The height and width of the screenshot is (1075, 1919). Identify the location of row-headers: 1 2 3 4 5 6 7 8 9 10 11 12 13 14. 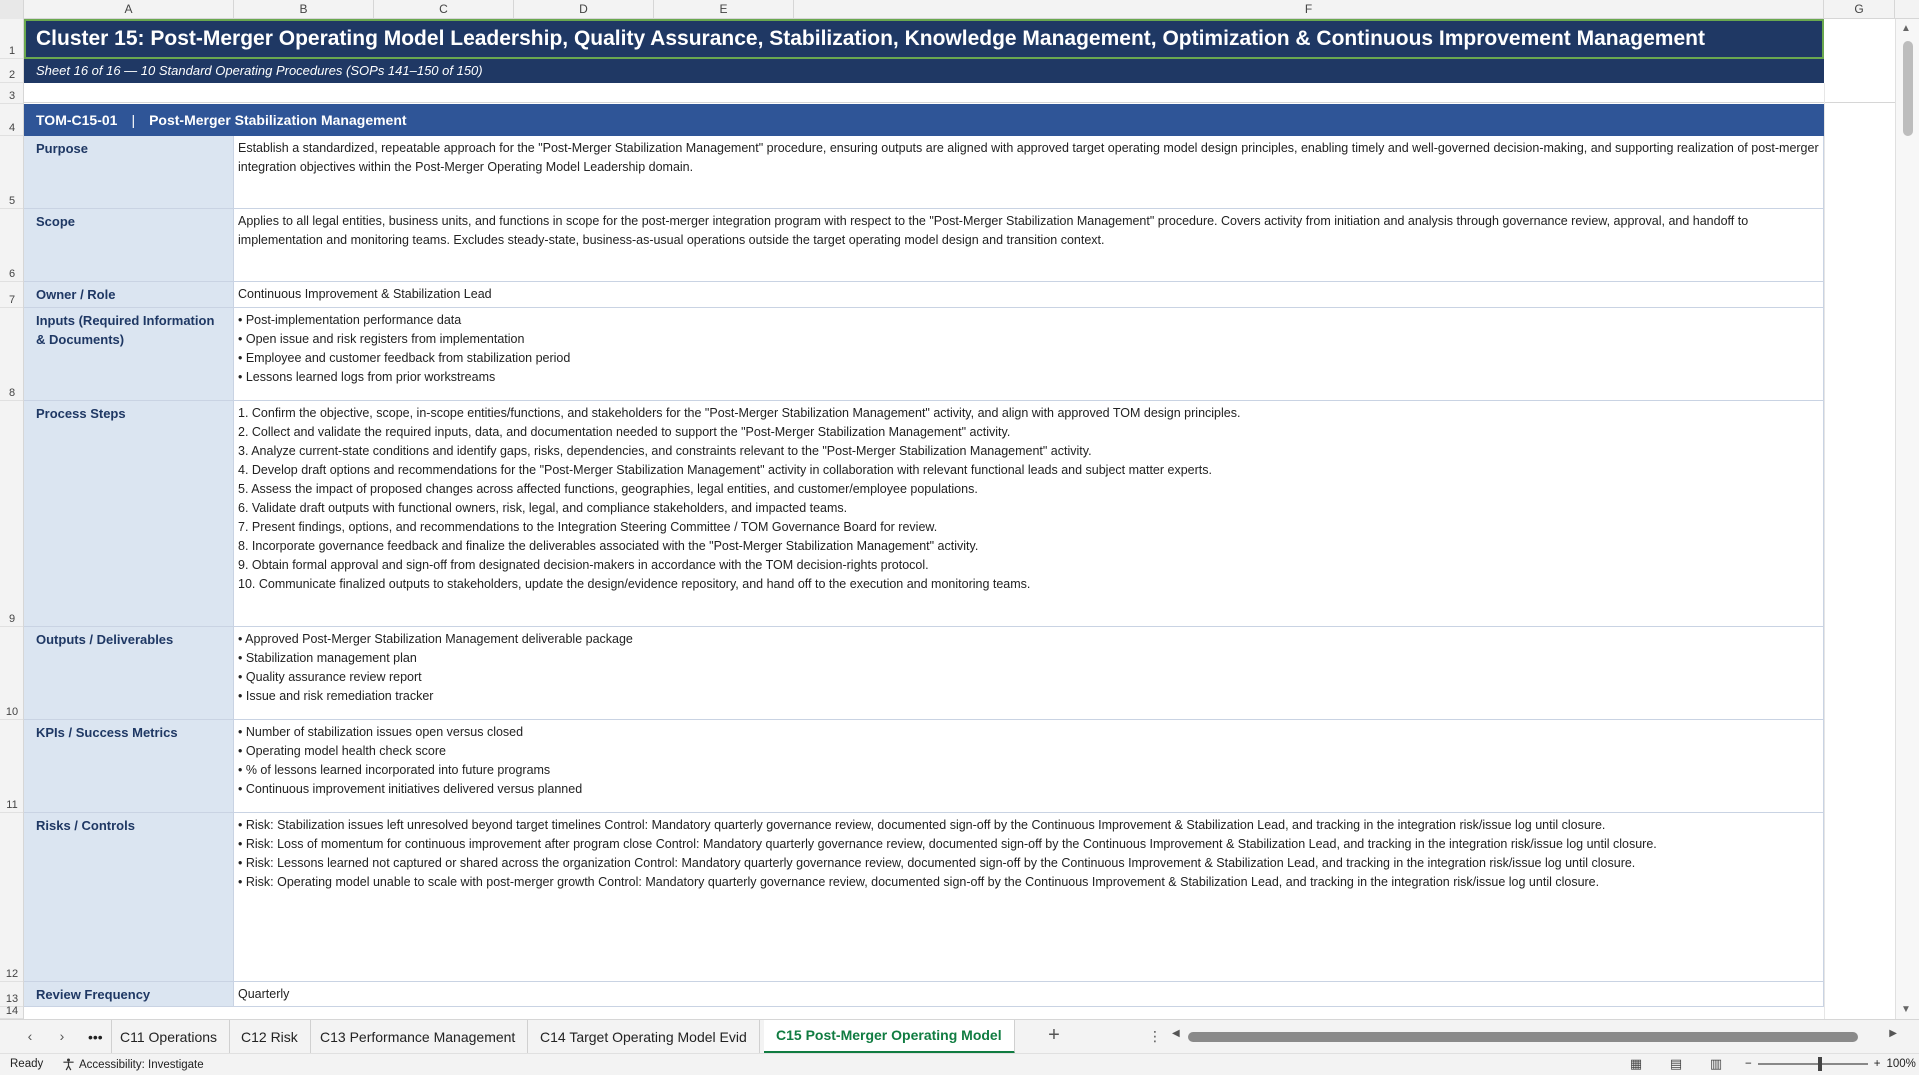
(12, 519).